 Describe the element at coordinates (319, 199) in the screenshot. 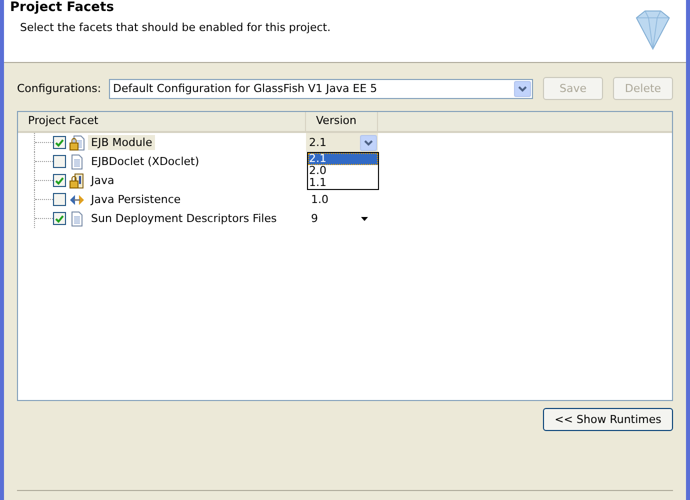

I see `version-value: 1.0` at that location.